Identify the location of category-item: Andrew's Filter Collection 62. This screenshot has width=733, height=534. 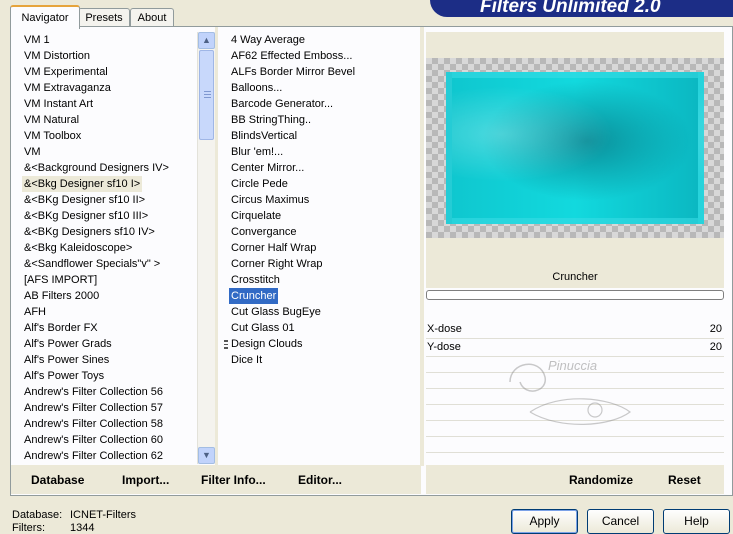
(92, 456).